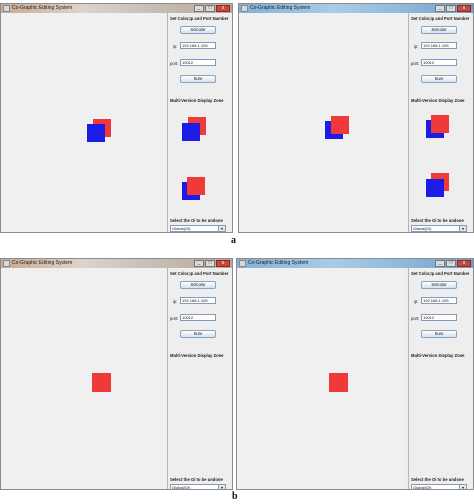  I want to click on caption-b: b, so click(235, 496).